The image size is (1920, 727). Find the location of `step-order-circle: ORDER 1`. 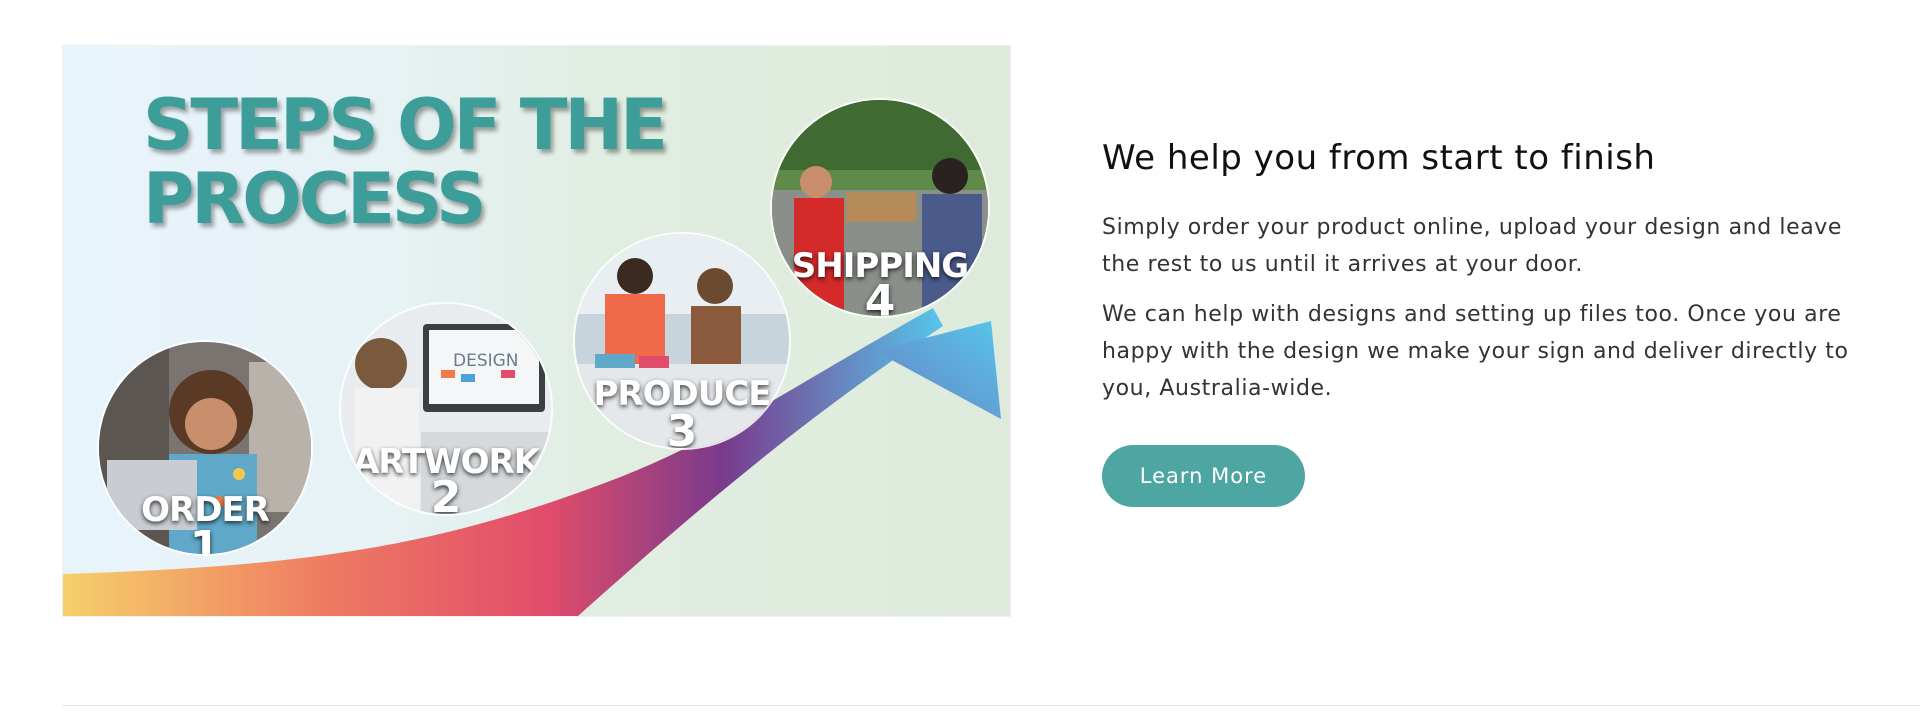

step-order-circle: ORDER 1 is located at coordinates (205, 448).